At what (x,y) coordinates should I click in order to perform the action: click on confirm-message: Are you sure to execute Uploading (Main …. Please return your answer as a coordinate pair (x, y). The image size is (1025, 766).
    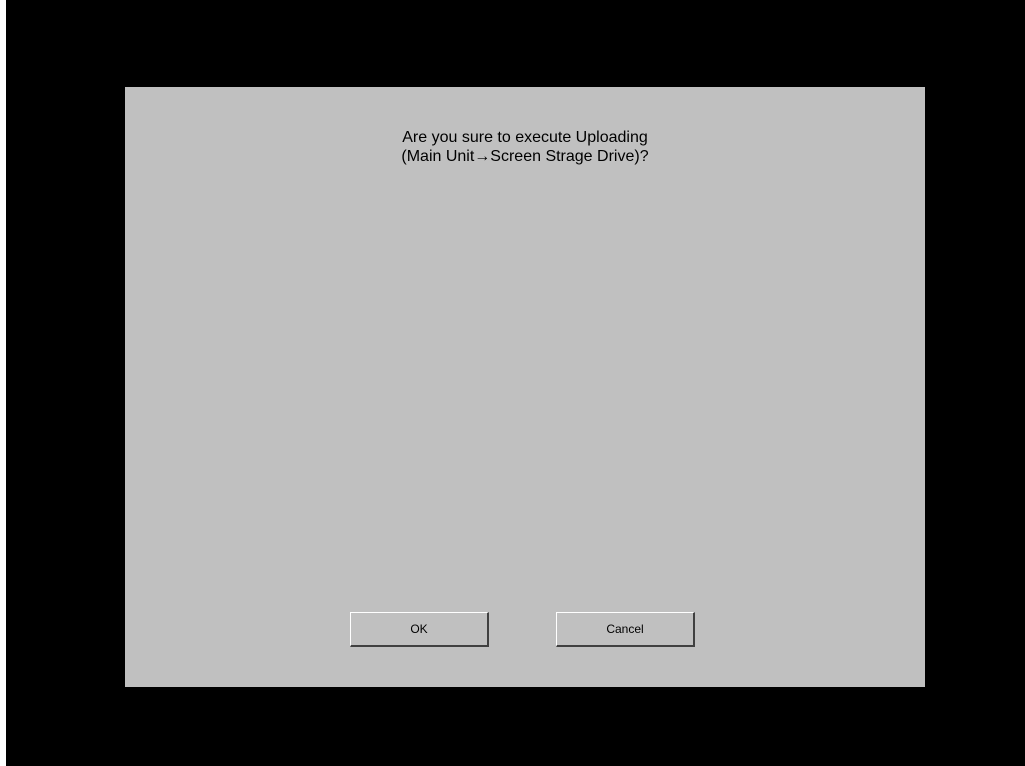
    Looking at the image, I should click on (525, 147).